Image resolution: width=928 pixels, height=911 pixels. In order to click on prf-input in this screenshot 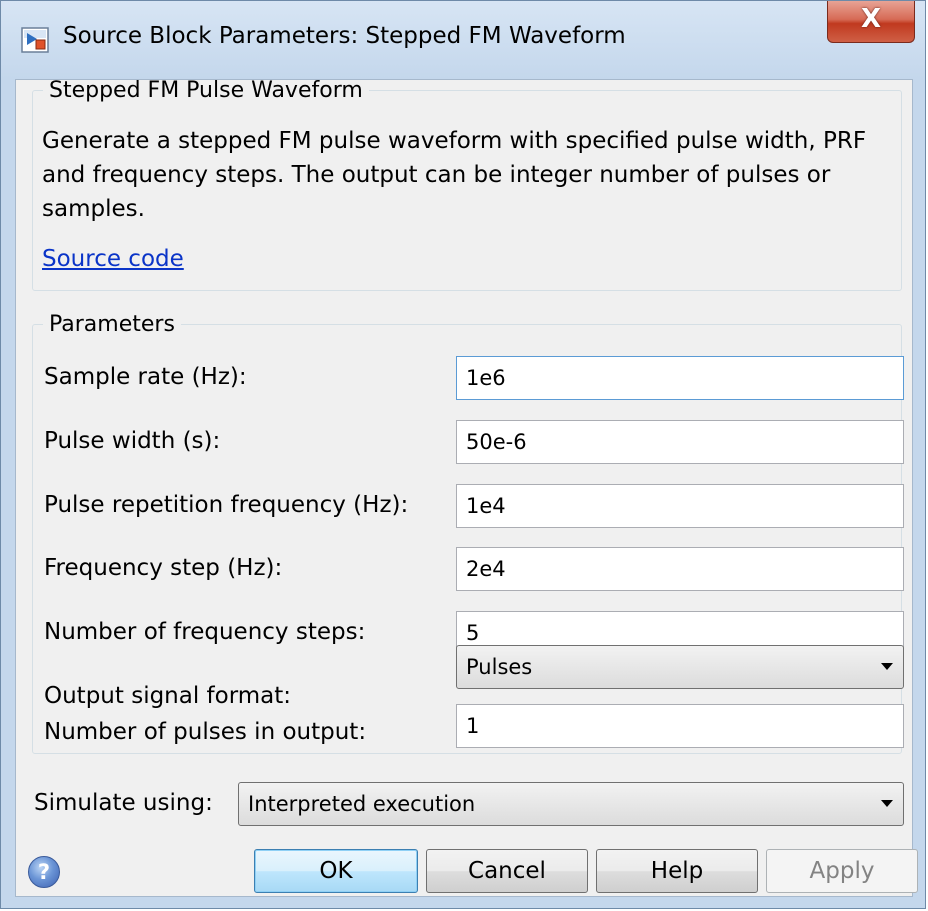, I will do `click(680, 506)`.